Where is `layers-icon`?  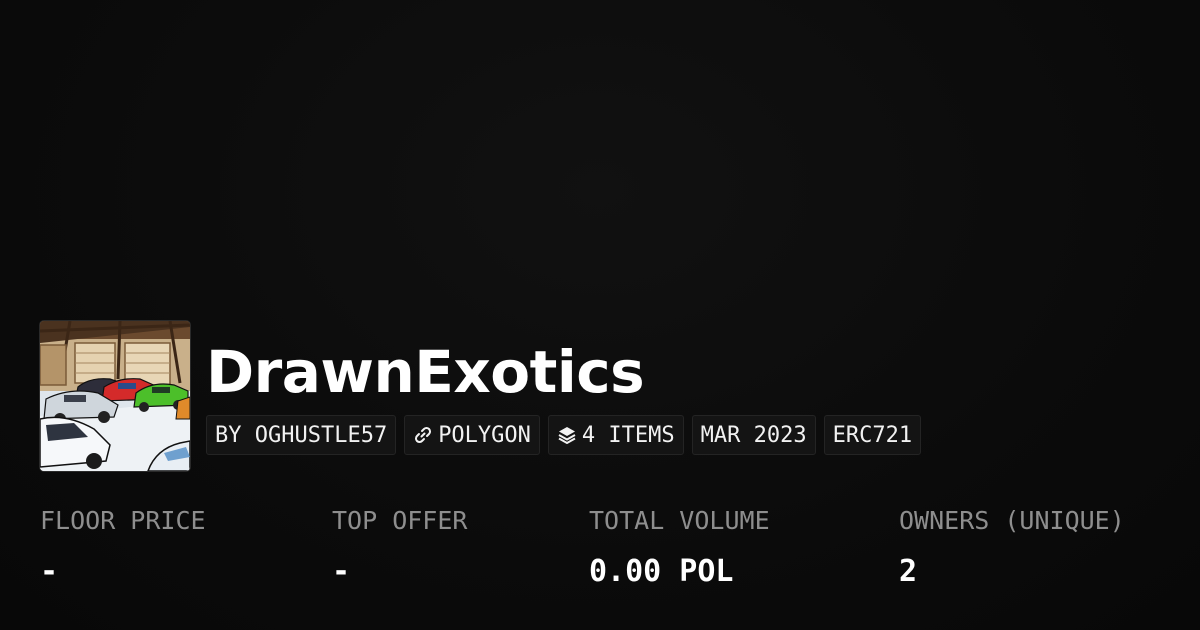
layers-icon is located at coordinates (567, 435).